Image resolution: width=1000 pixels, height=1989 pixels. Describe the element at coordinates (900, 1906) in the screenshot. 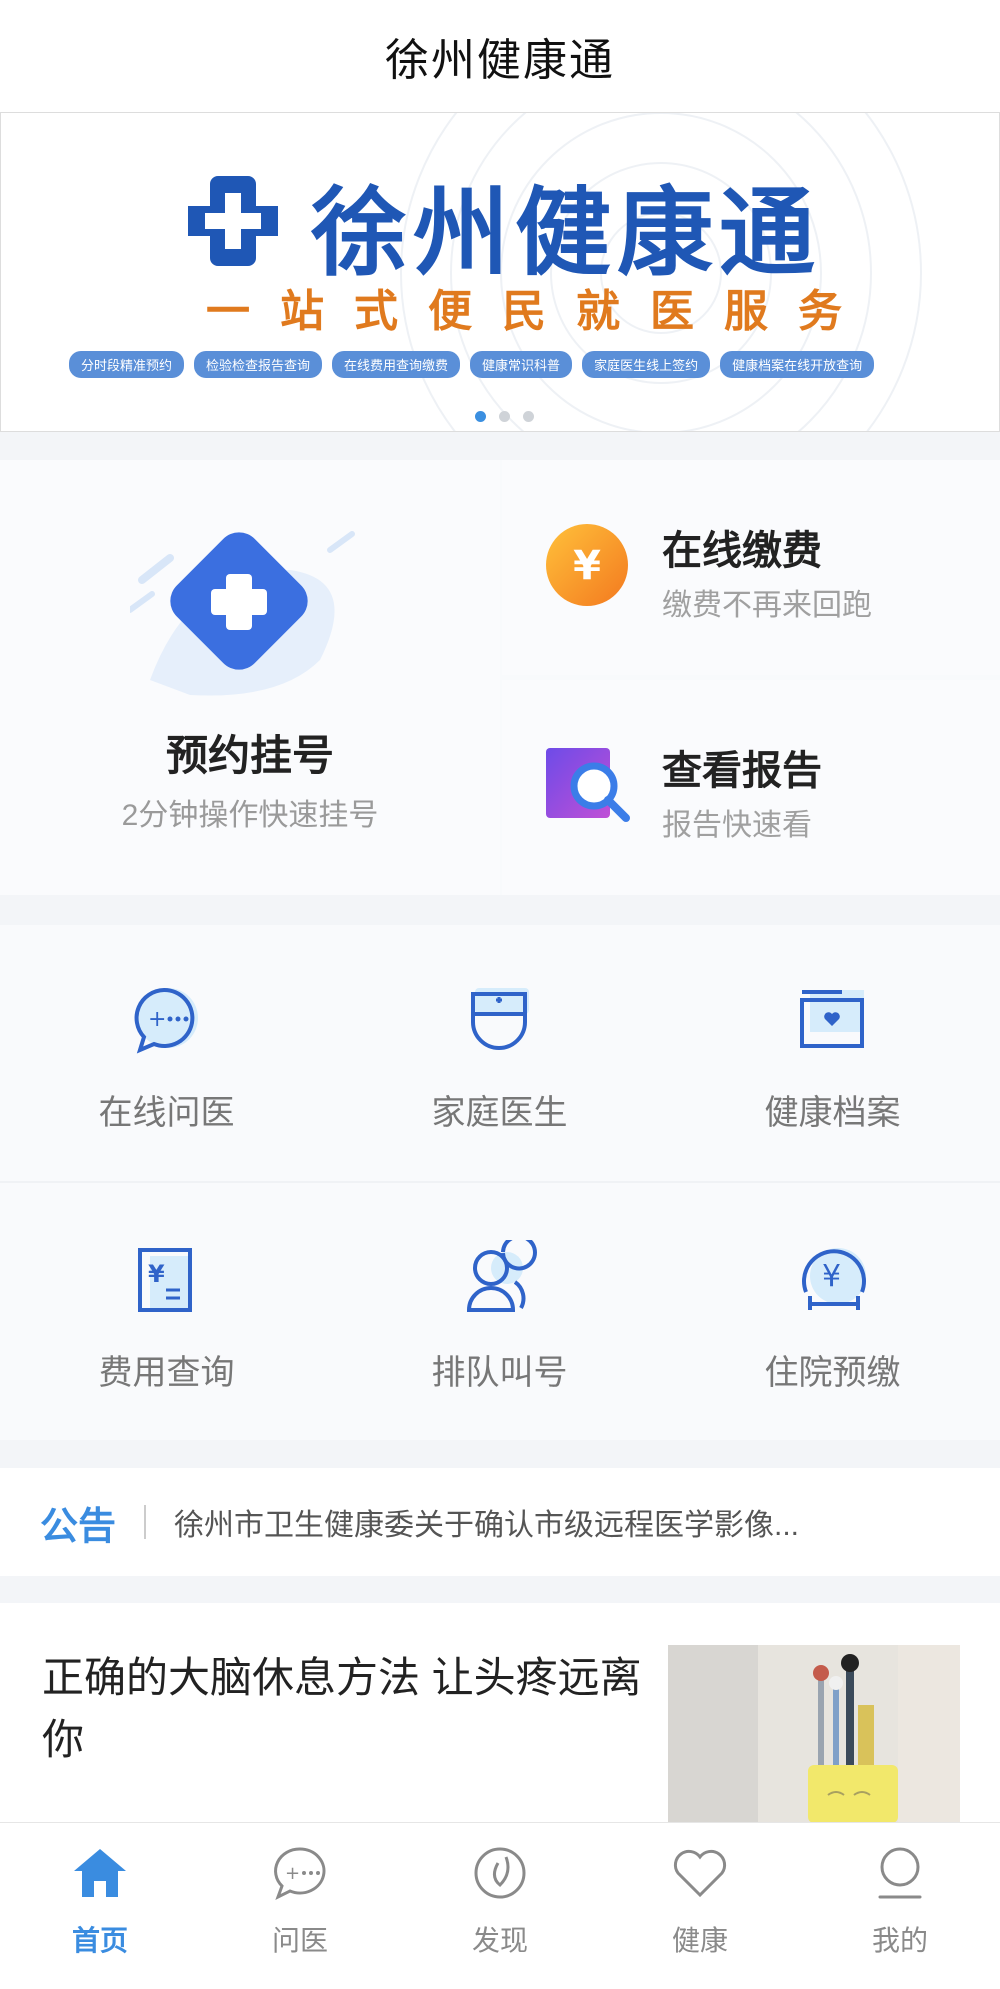

I see `tab-mine: 我的` at that location.